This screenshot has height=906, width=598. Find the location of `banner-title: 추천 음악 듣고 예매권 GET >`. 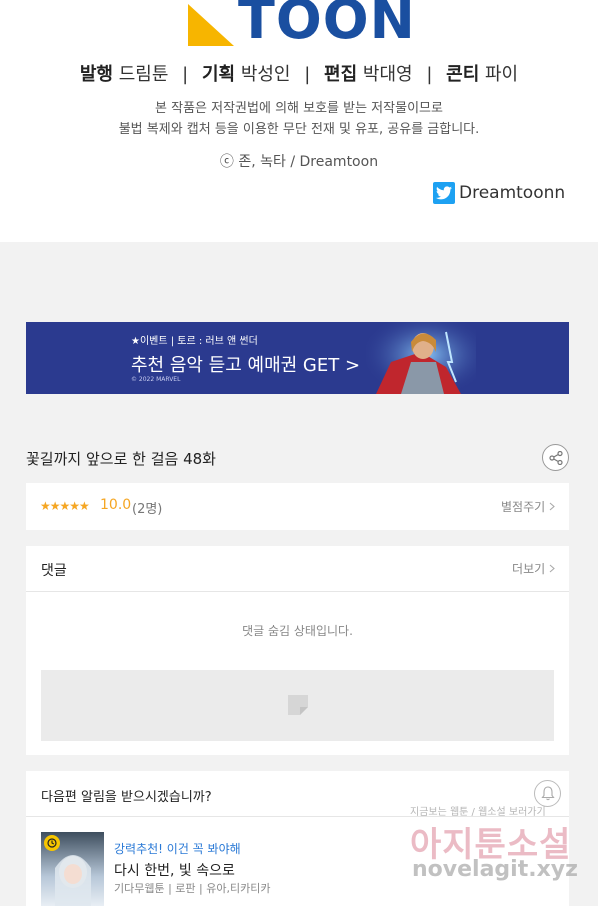

banner-title: 추천 음악 듣고 예매권 GET > is located at coordinates (246, 365).